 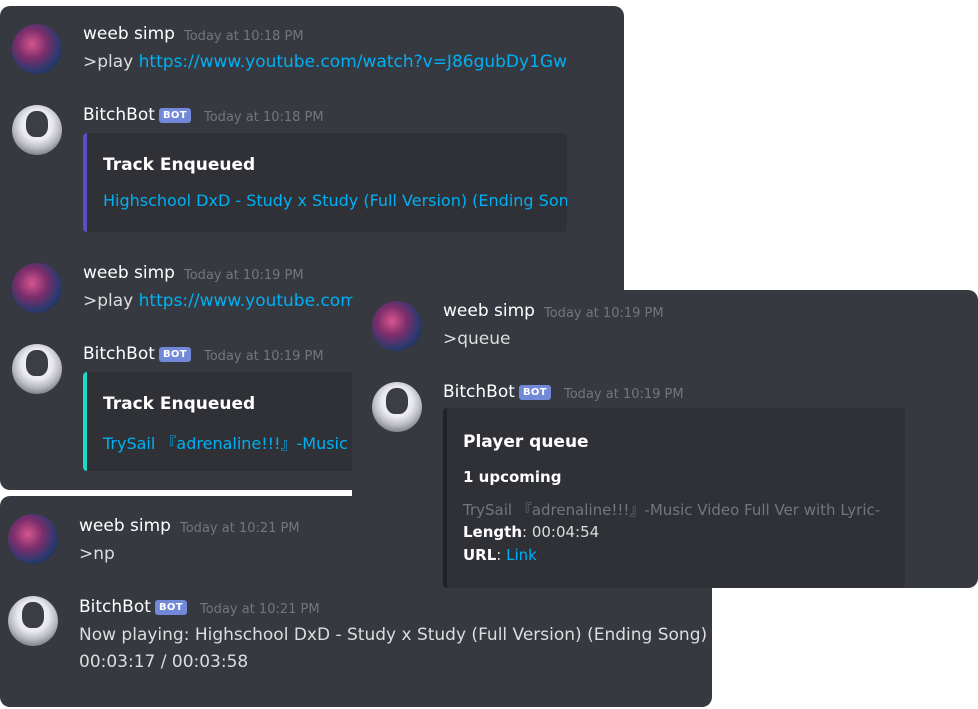 I want to click on track-length: Length: 00:04:54, so click(x=531, y=532).